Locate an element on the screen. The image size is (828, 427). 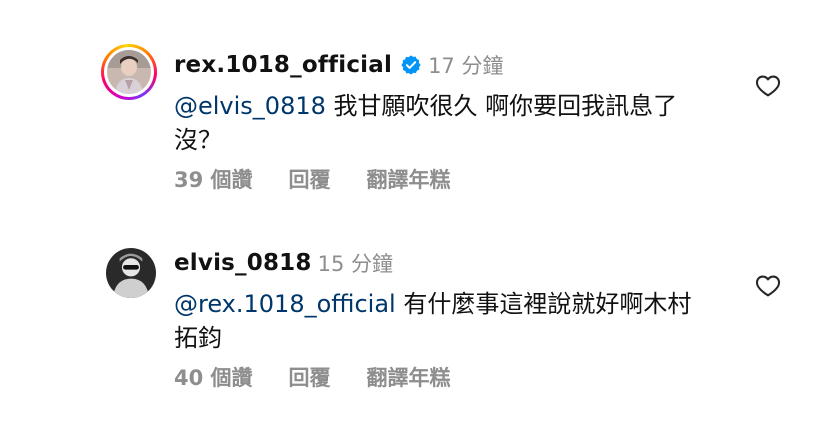
avatar-ring-gap is located at coordinates (129, 72).